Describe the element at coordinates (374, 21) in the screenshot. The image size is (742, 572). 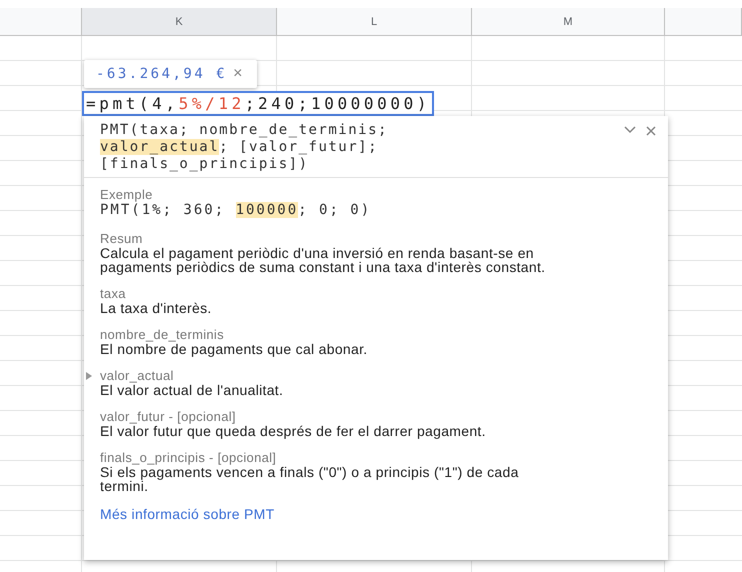
I see `column-header: L` at that location.